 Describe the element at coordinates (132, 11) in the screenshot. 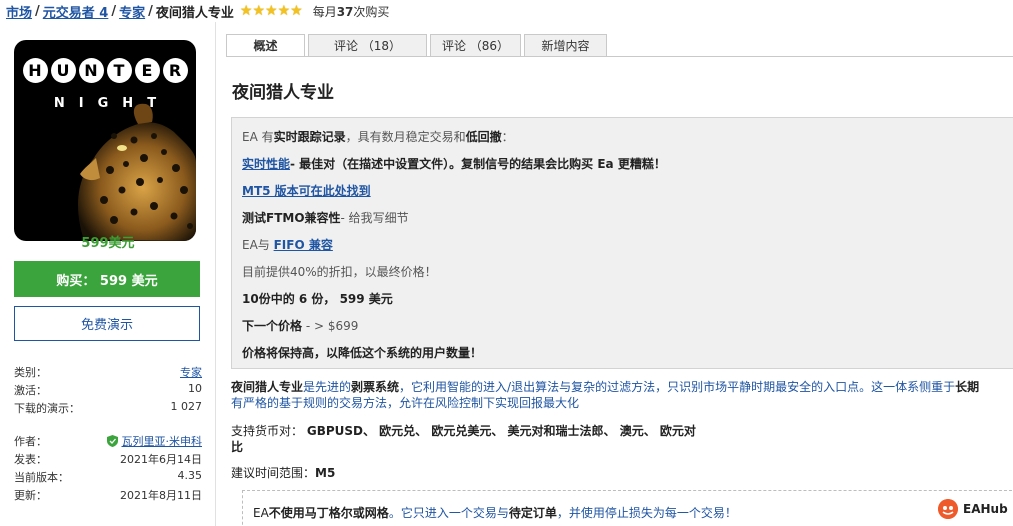

I see `breadcrumb-experts-link: 专家` at that location.